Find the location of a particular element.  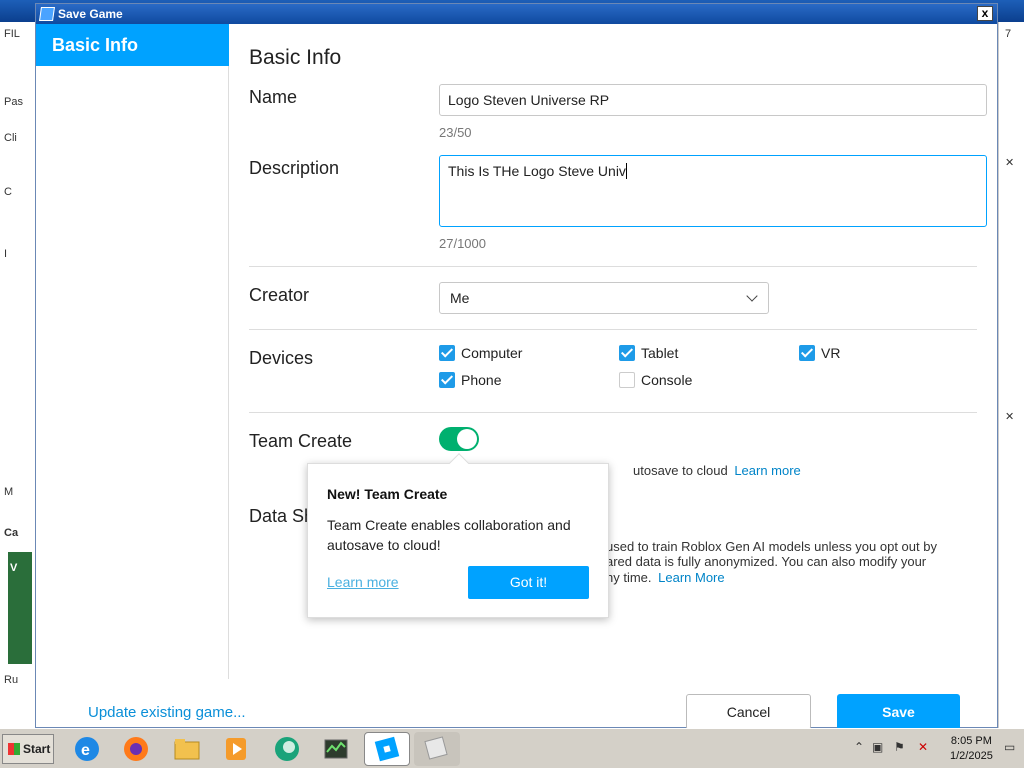

creator-label: Creator is located at coordinates (279, 295).